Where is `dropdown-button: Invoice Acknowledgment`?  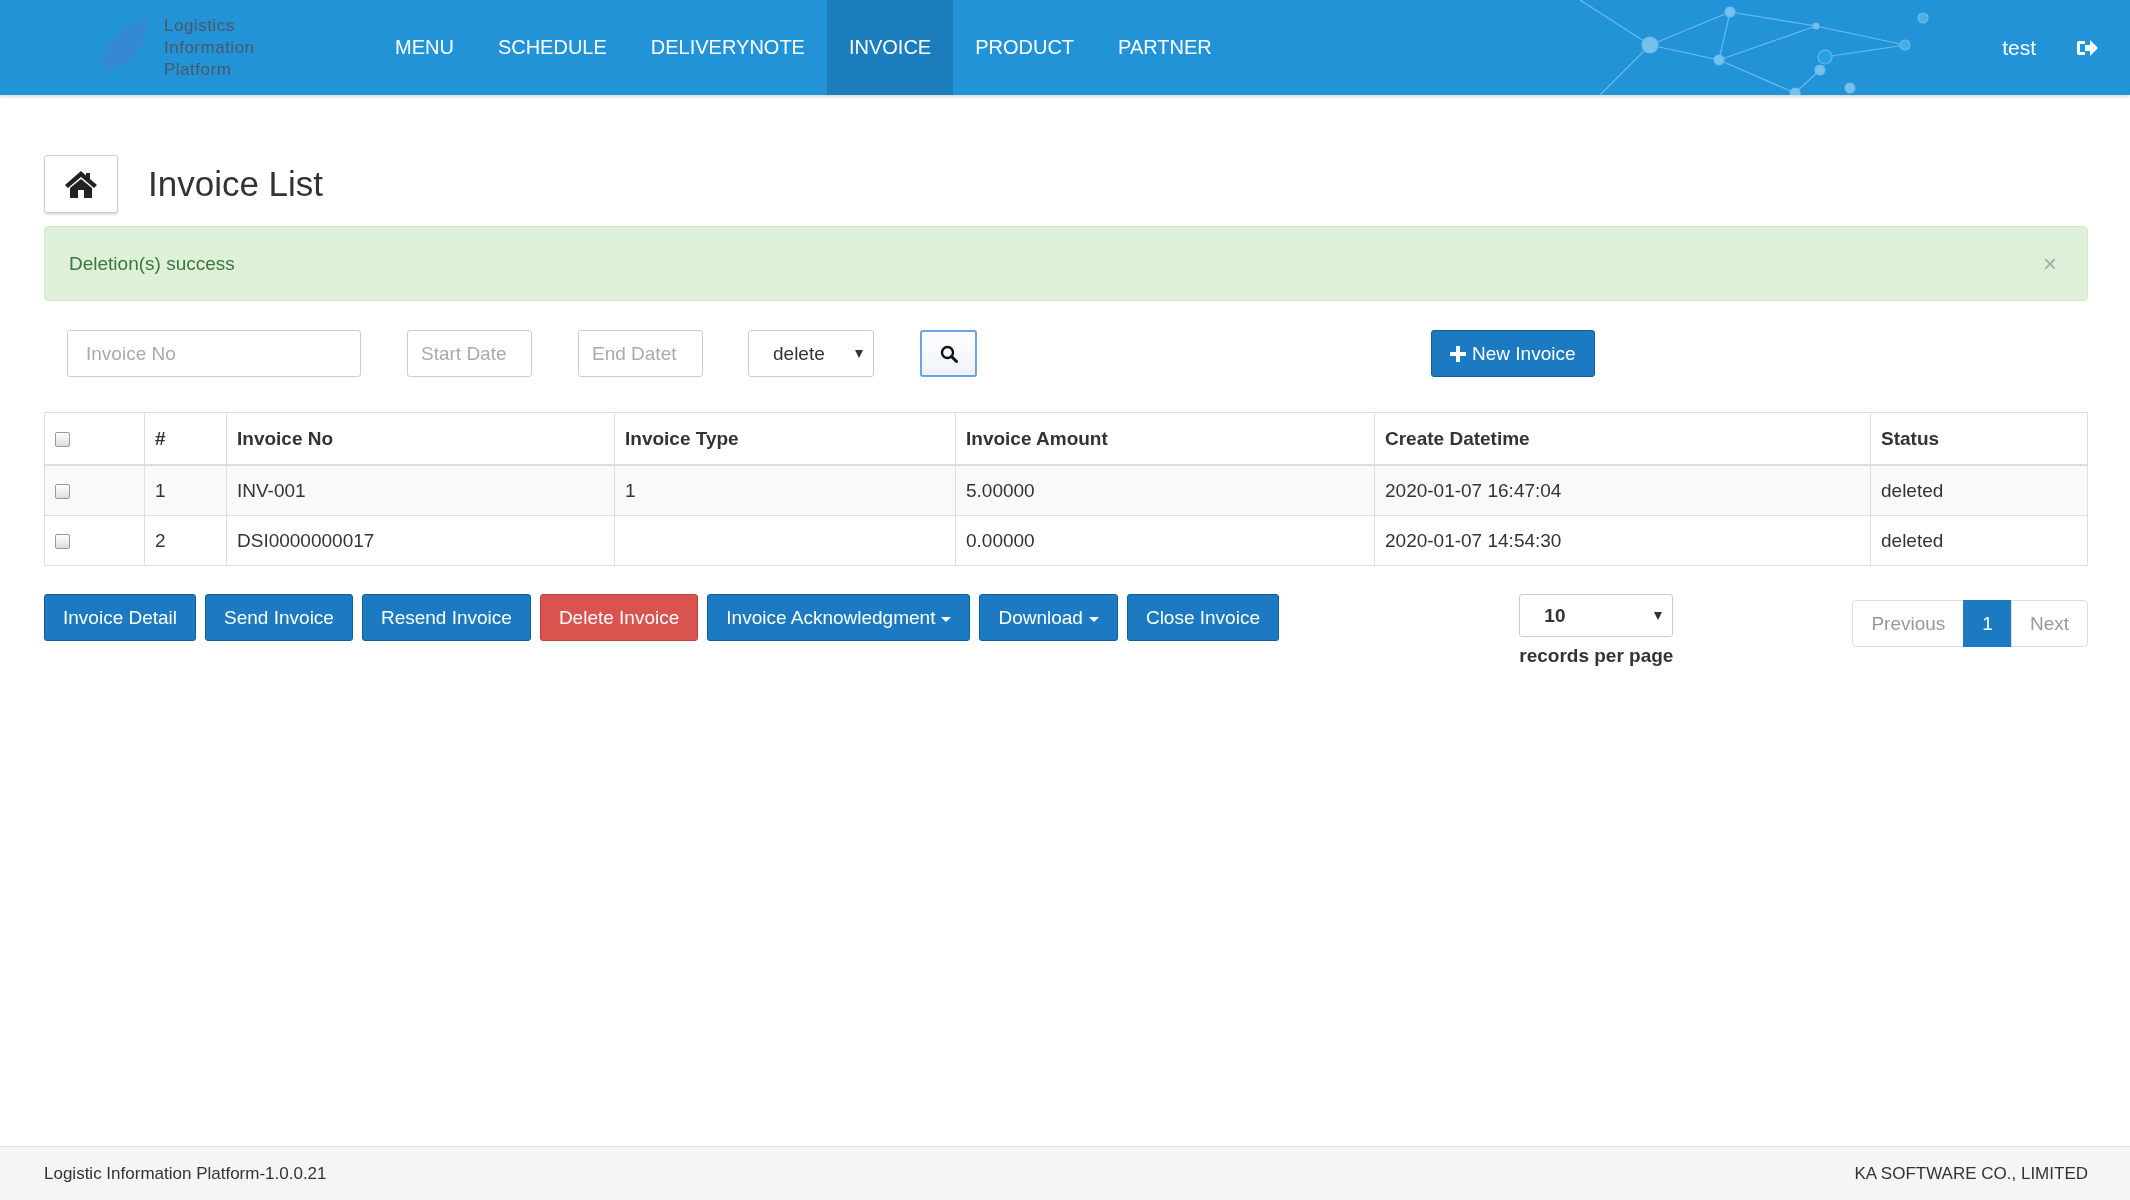
dropdown-button: Invoice Acknowledgment is located at coordinates (839, 617).